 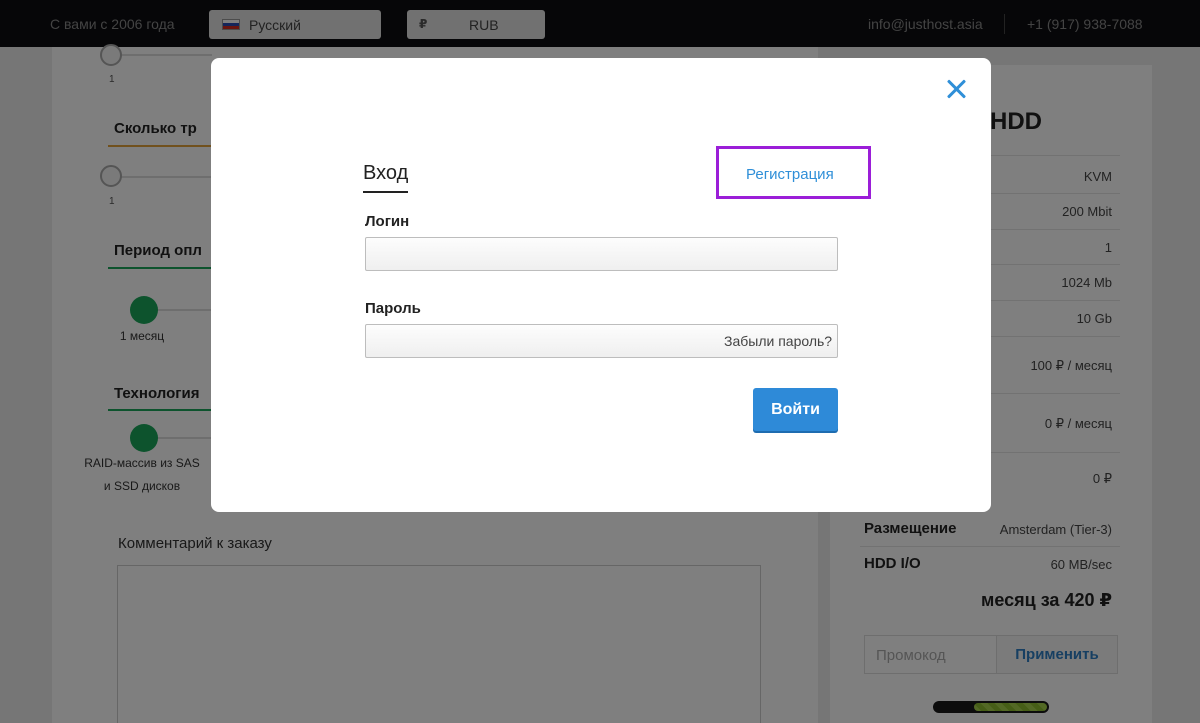 What do you see at coordinates (387, 221) in the screenshot?
I see `login-label: Логин` at bounding box center [387, 221].